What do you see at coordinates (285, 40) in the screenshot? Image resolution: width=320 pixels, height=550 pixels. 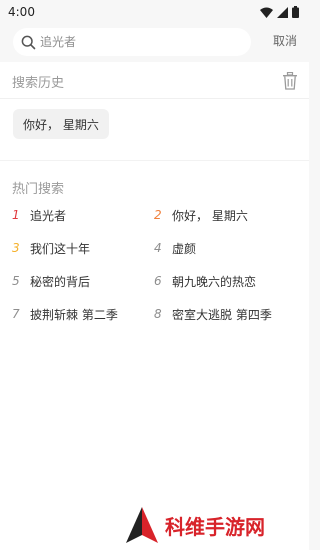 I see `cancel-button: 取消` at bounding box center [285, 40].